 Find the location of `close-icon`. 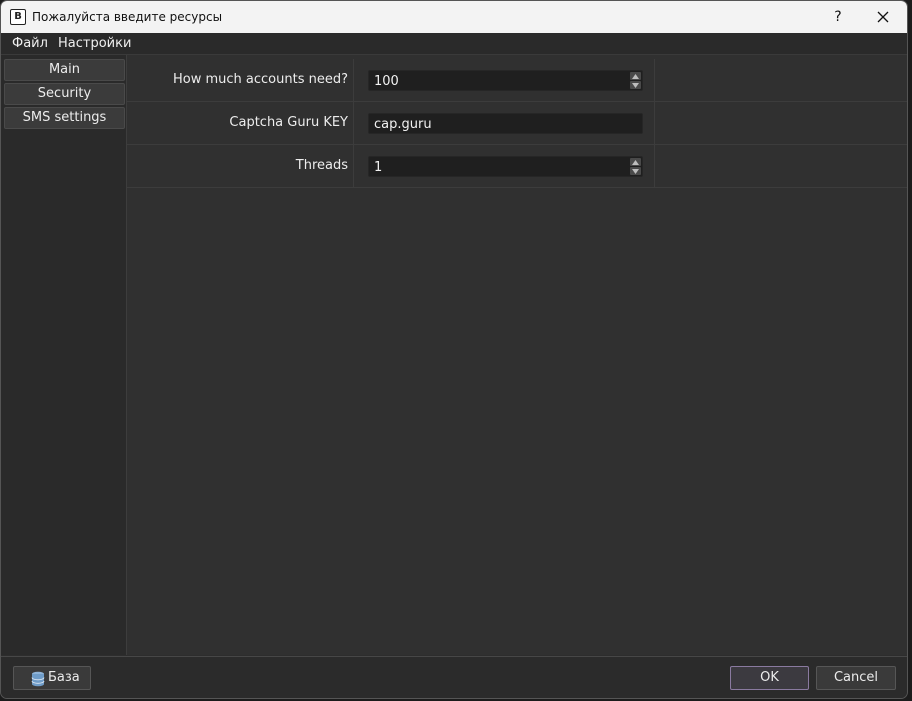

close-icon is located at coordinates (883, 17).